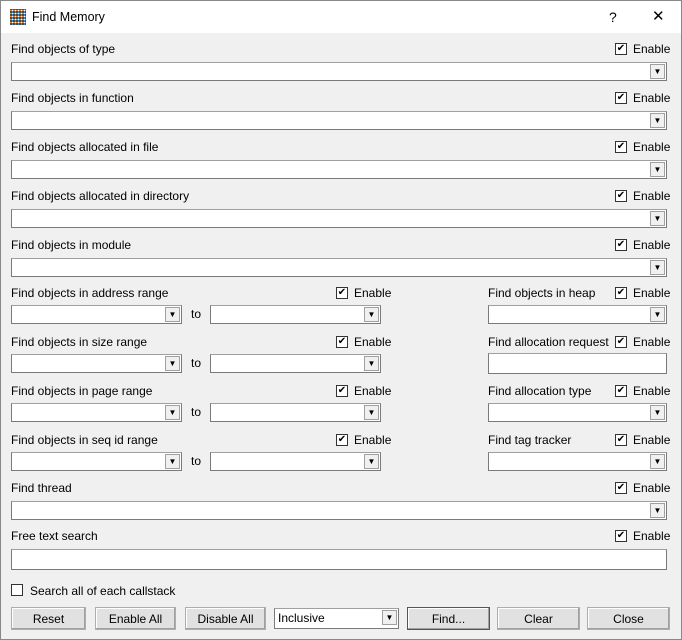  I want to click on row-label: Find objects allocated in directory, so click(100, 196).